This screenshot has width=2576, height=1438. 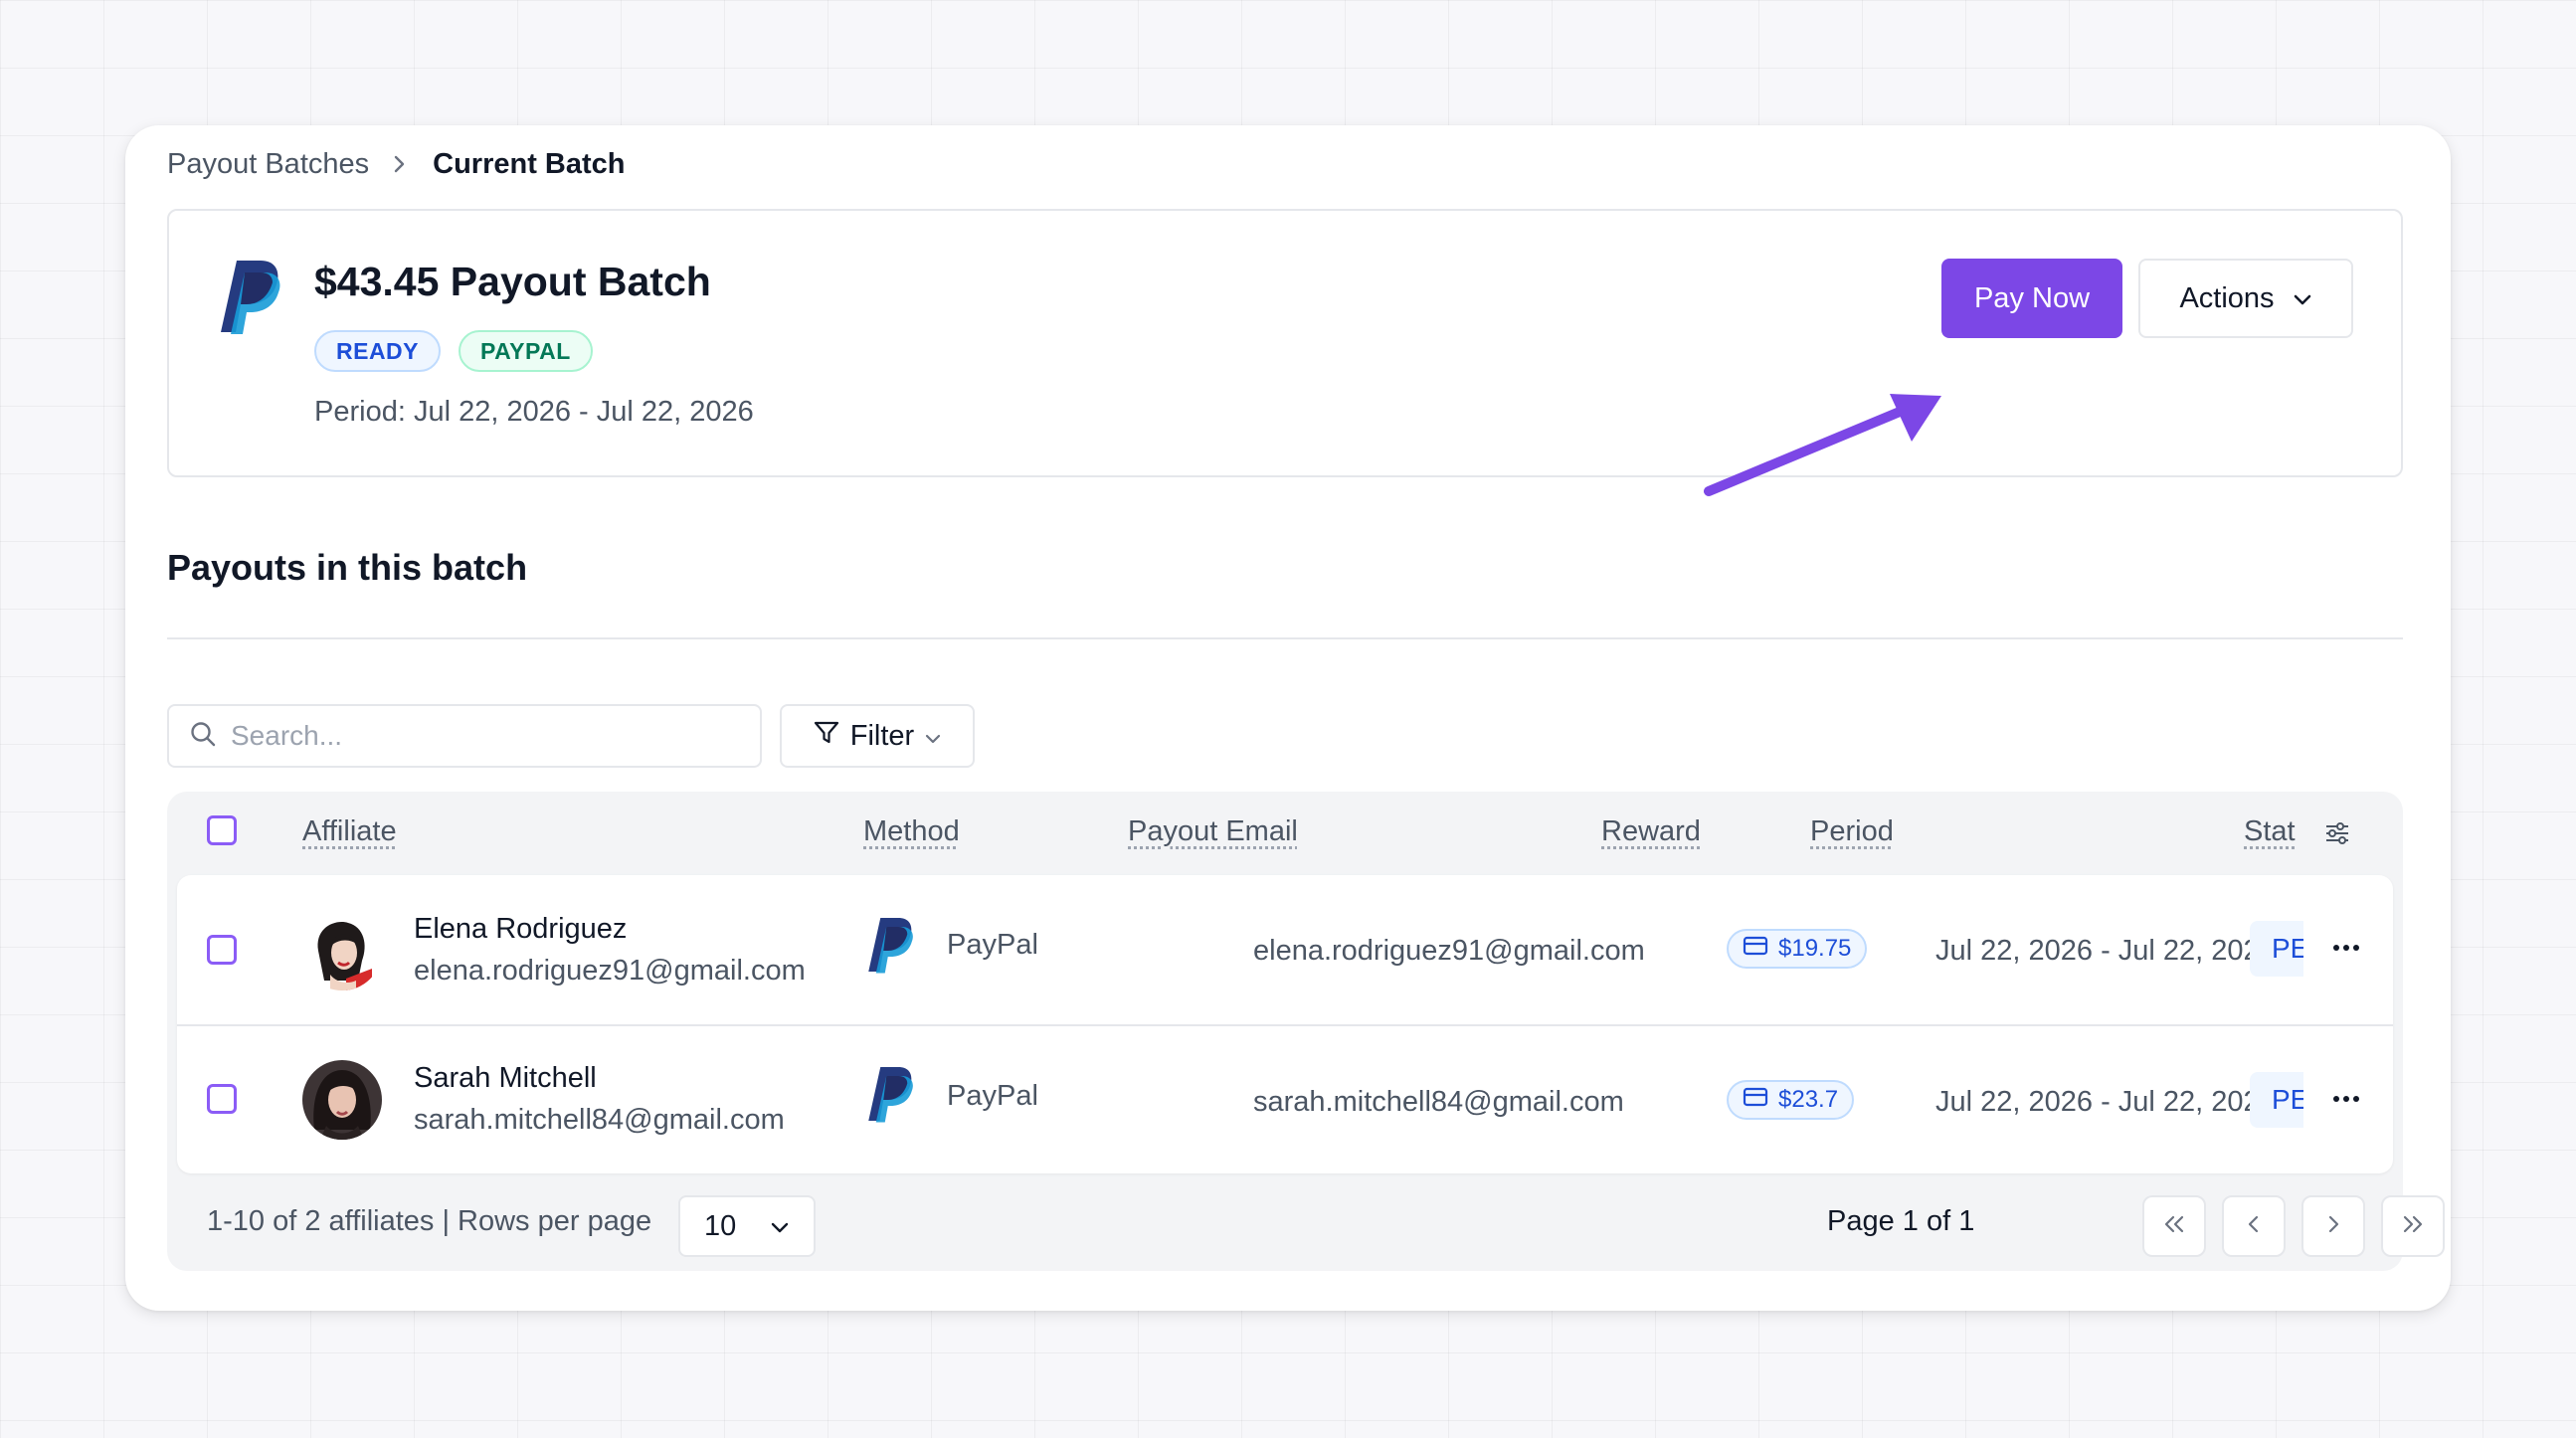 I want to click on section-title: Payouts in this batch, so click(x=347, y=567).